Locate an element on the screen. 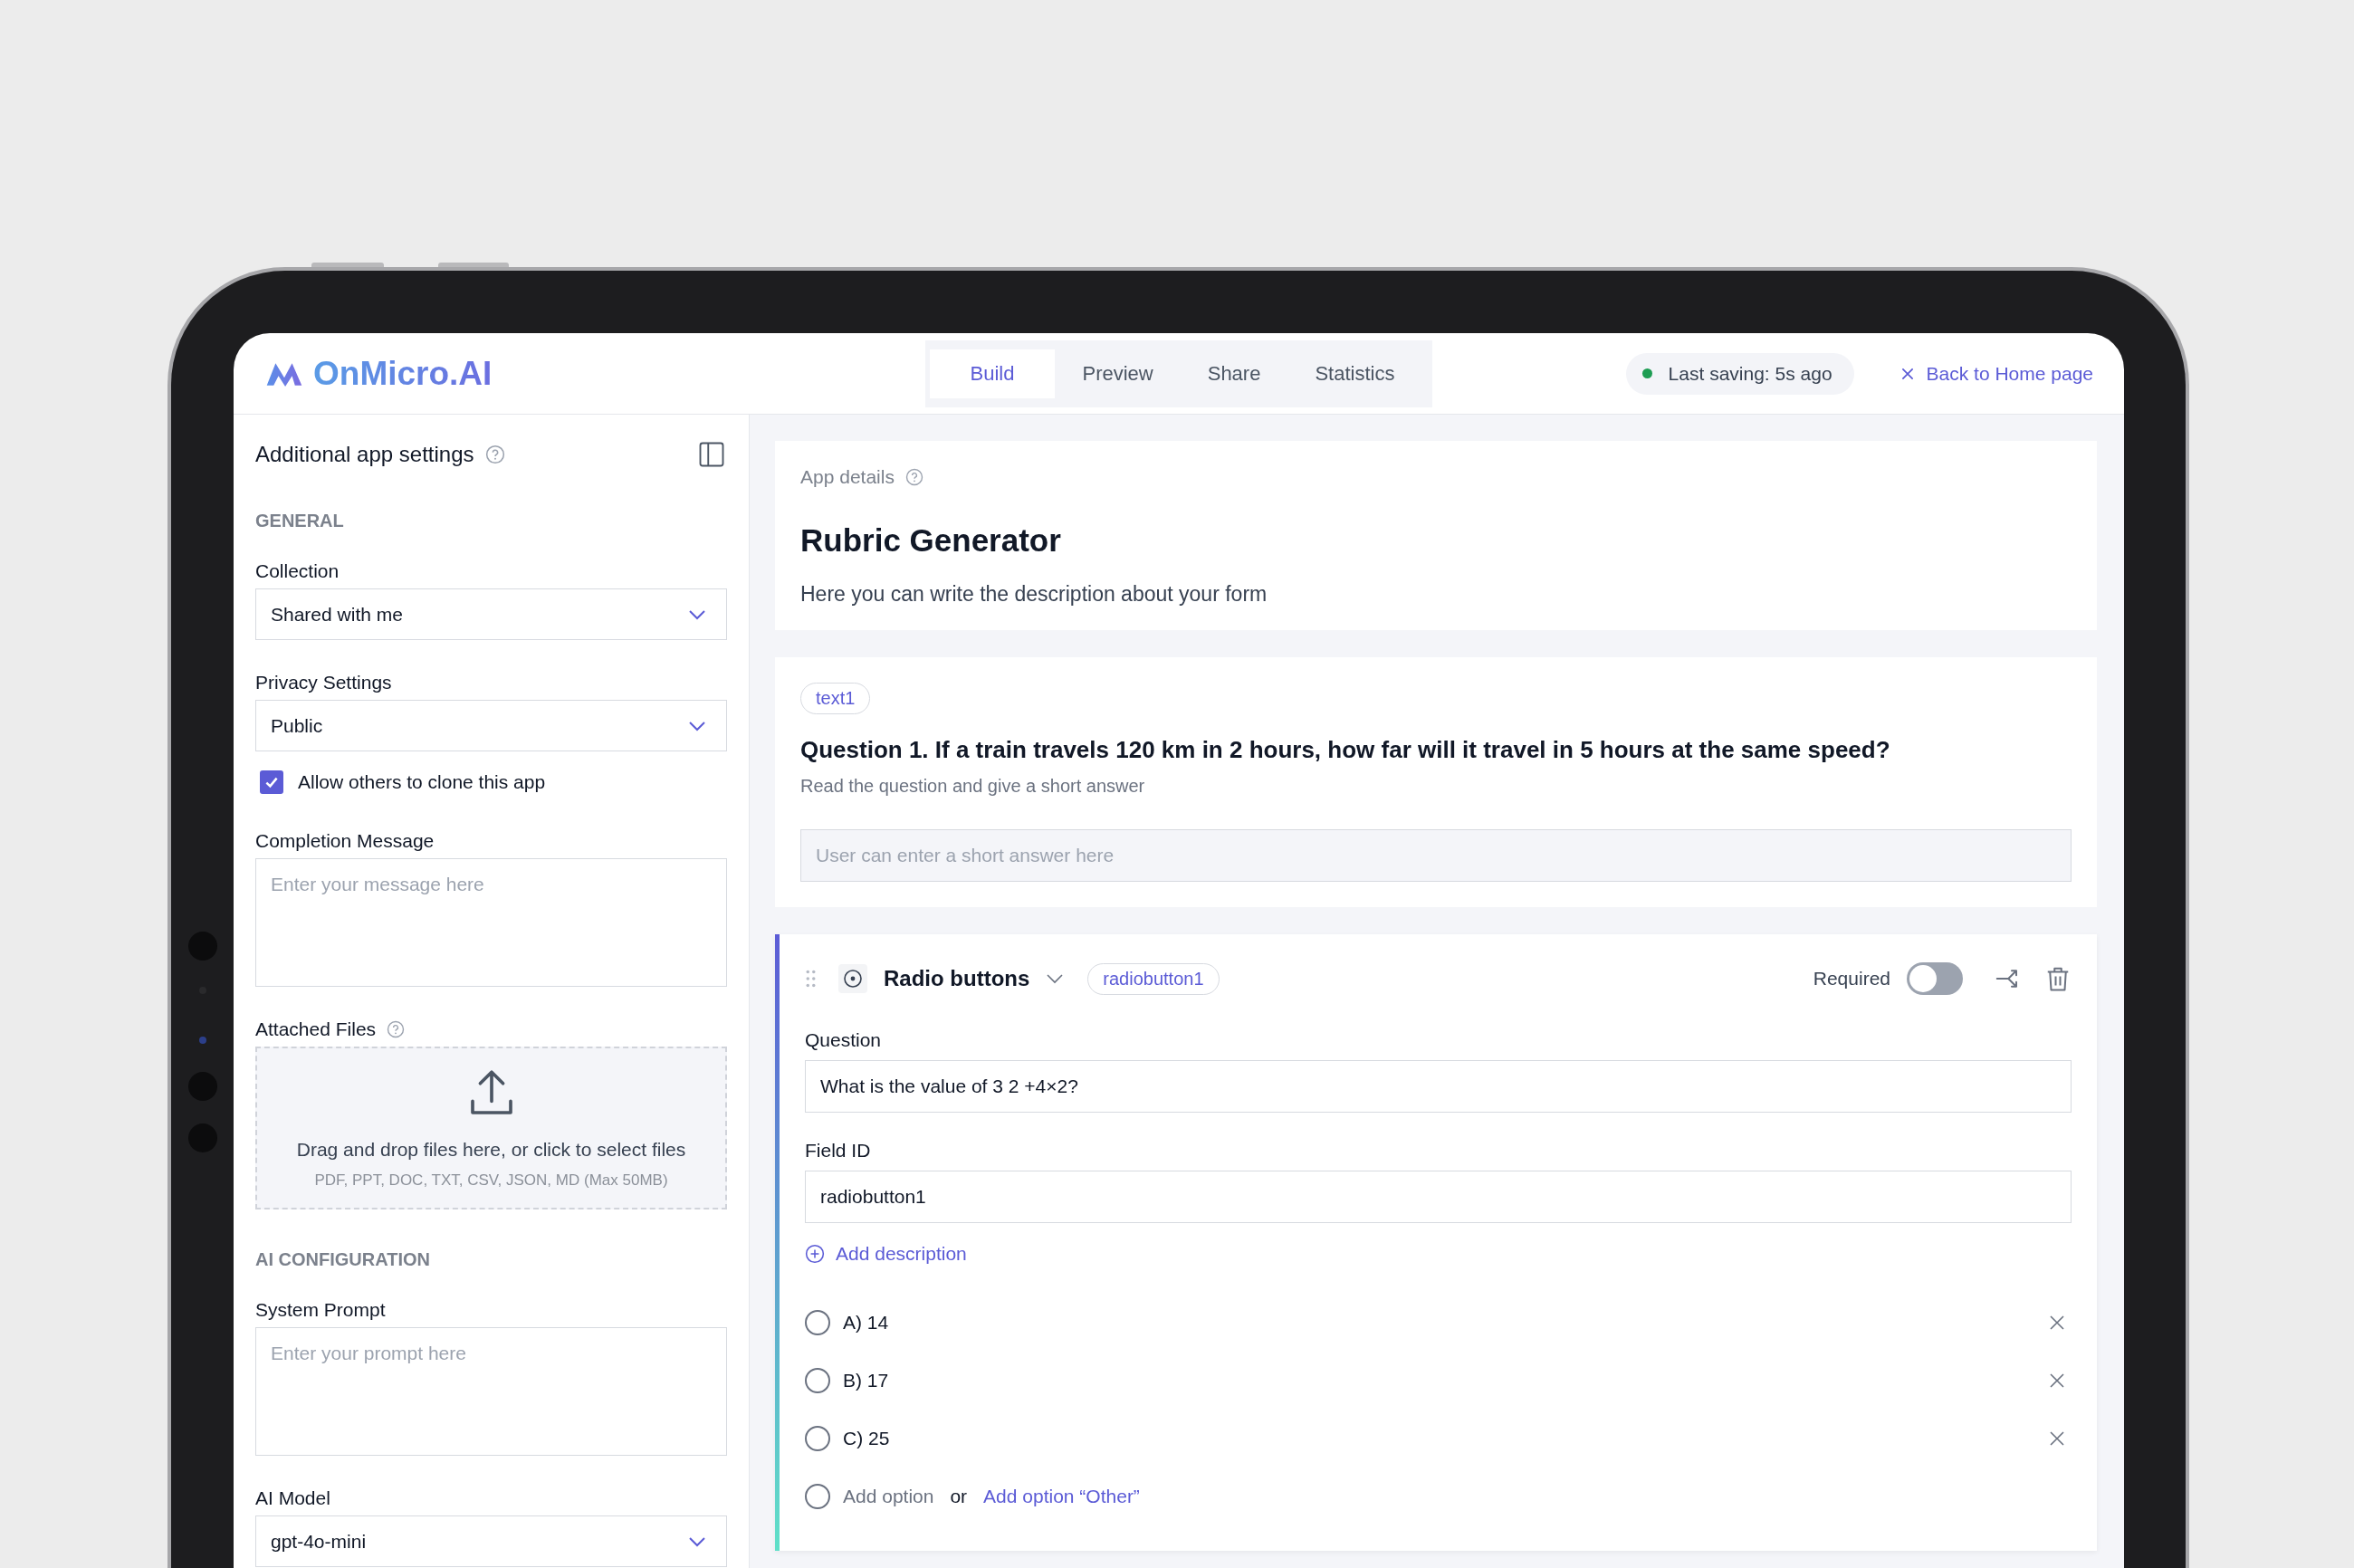 Image resolution: width=2354 pixels, height=1568 pixels. field-label: Completion Message is located at coordinates (345, 841).